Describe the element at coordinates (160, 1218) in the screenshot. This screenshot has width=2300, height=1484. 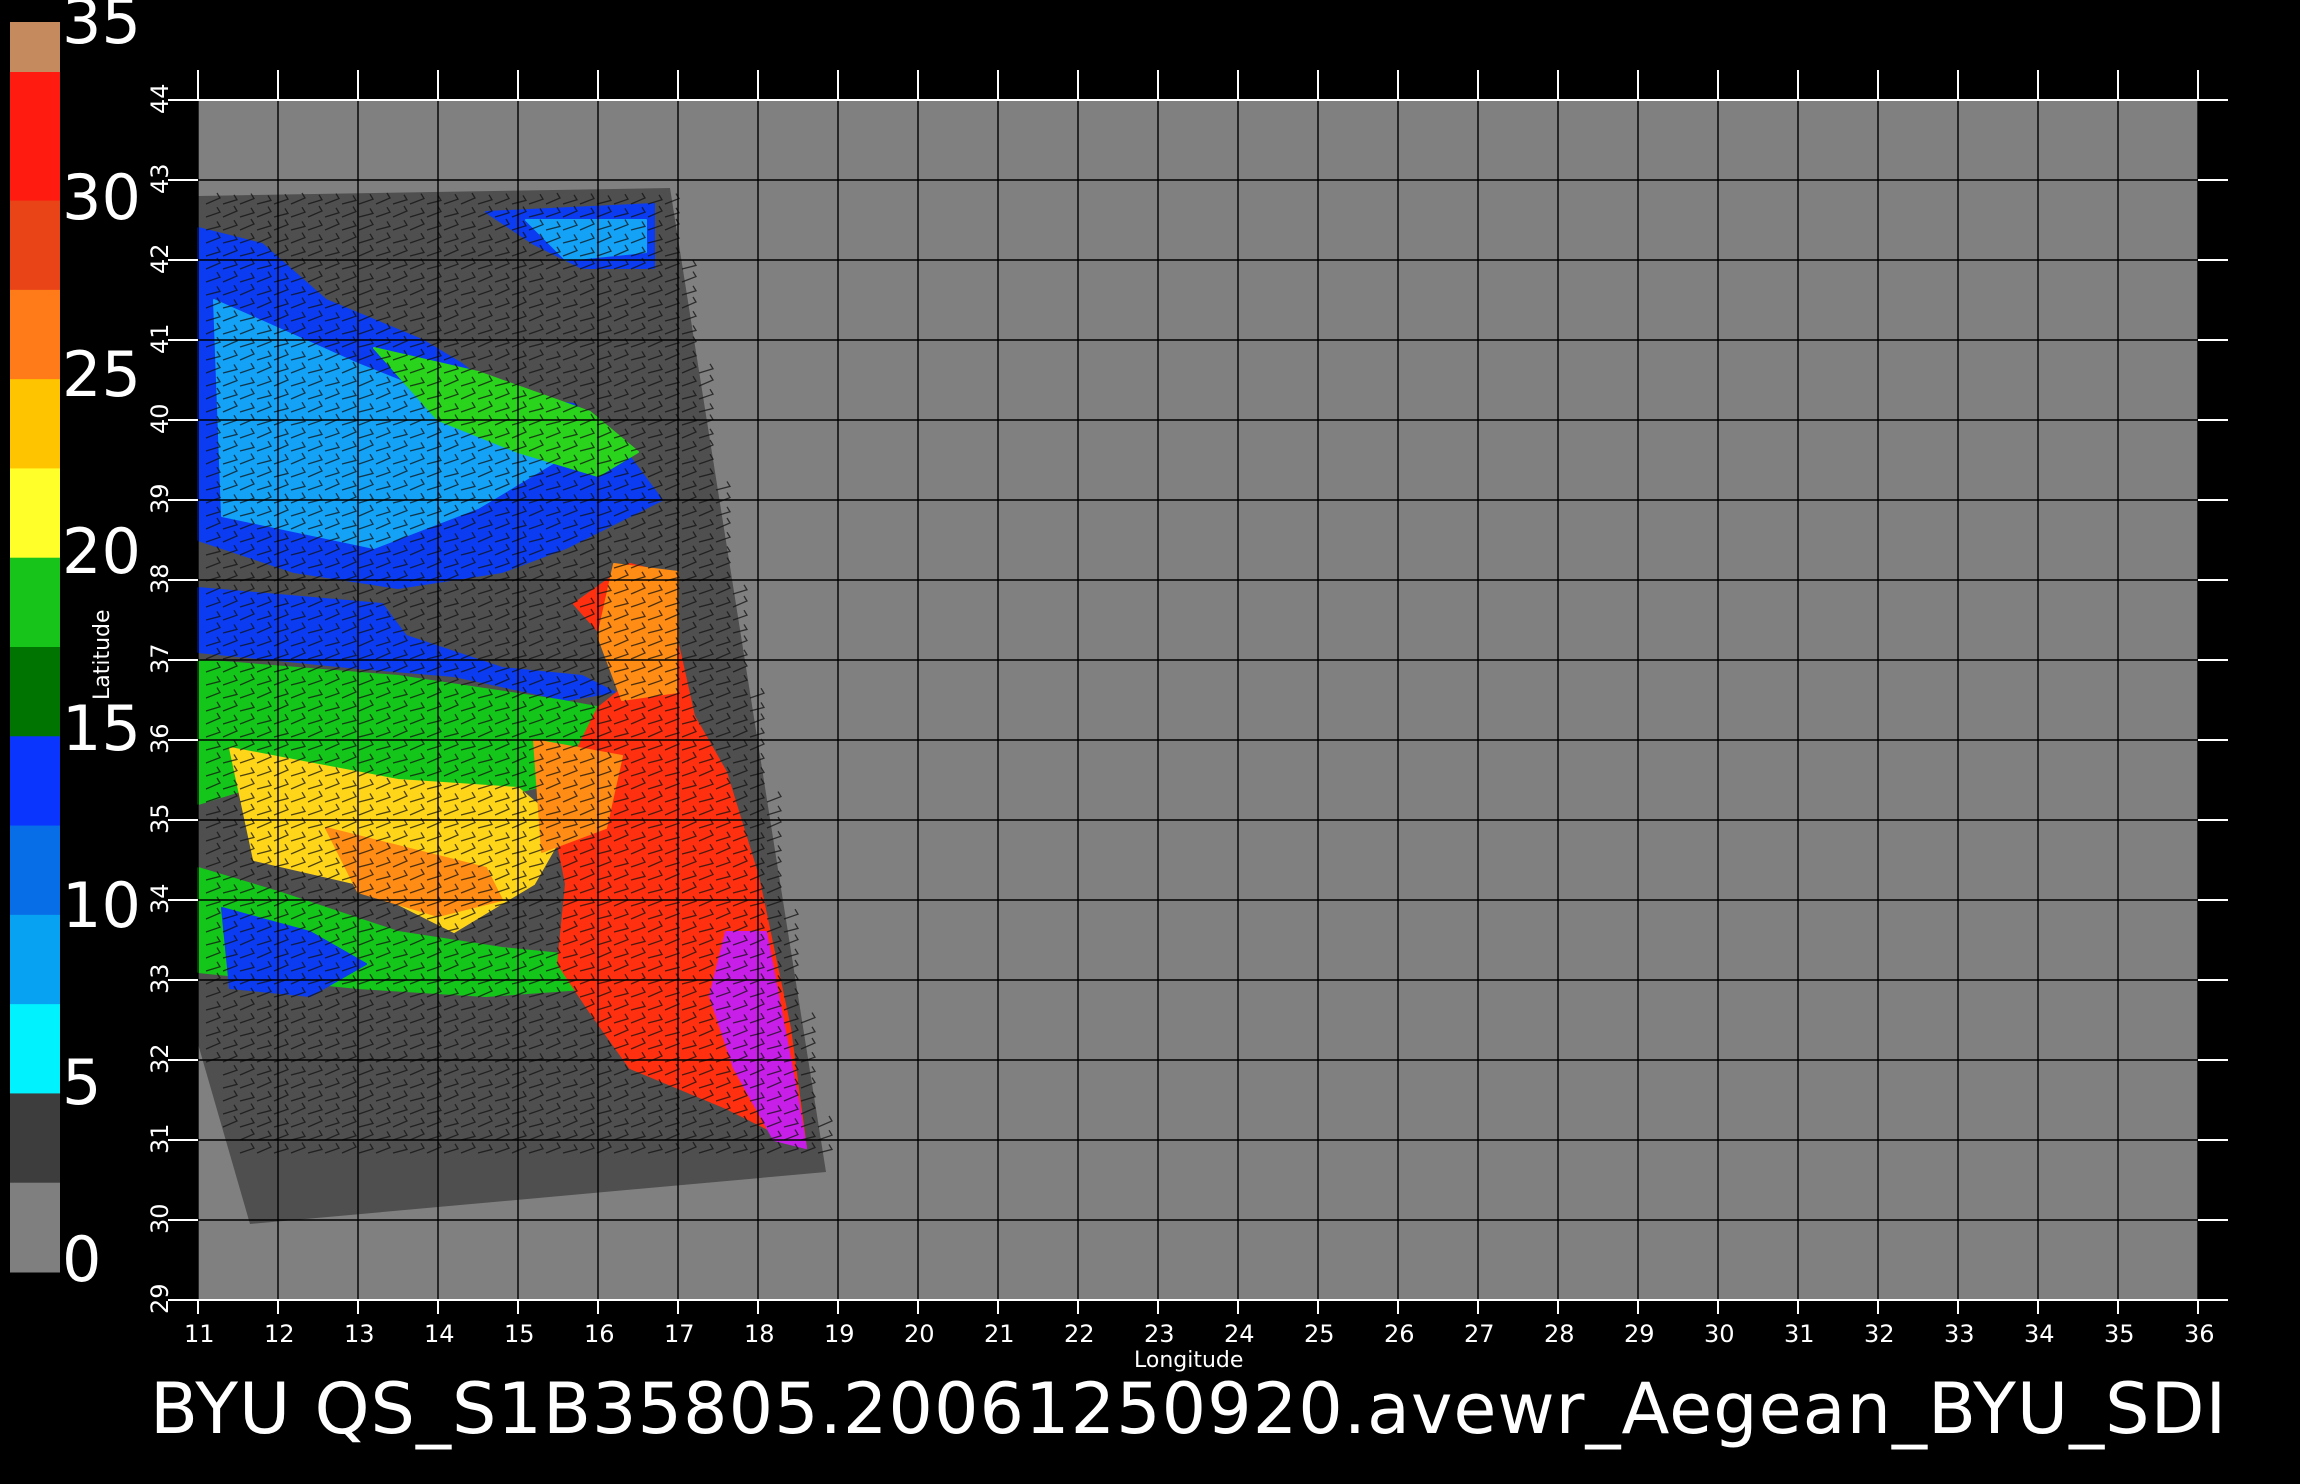
I see `lat-tick-label: 30` at that location.